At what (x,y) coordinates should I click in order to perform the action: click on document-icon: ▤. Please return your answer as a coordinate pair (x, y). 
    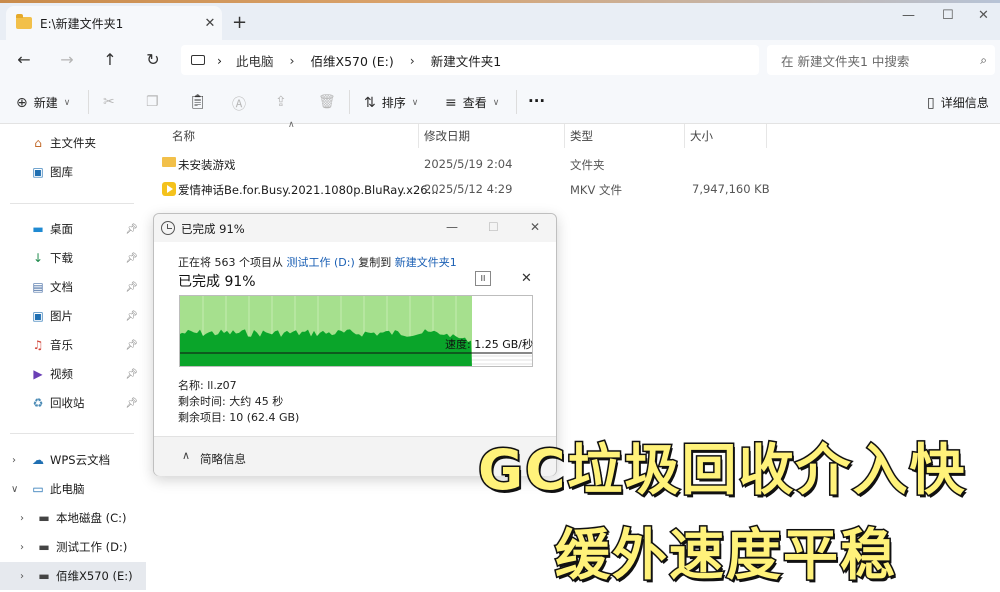
    Looking at the image, I should click on (38, 287).